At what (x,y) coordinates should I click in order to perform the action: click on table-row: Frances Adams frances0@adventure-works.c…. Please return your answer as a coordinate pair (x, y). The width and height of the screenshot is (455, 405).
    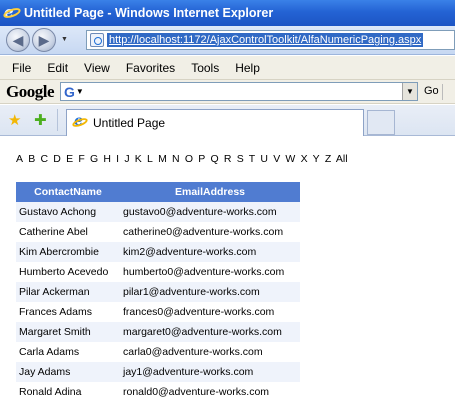
    Looking at the image, I should click on (158, 312).